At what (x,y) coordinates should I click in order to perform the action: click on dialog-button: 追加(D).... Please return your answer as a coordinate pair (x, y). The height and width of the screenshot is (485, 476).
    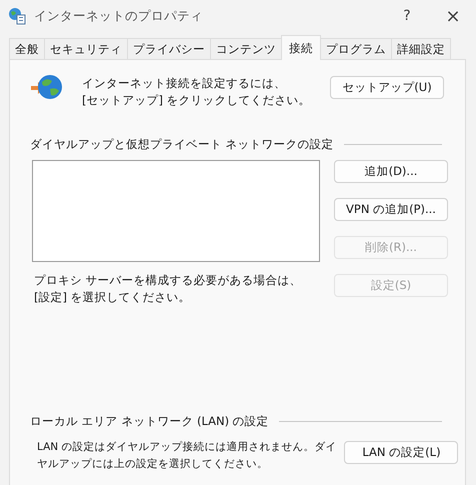
    Looking at the image, I should click on (391, 171).